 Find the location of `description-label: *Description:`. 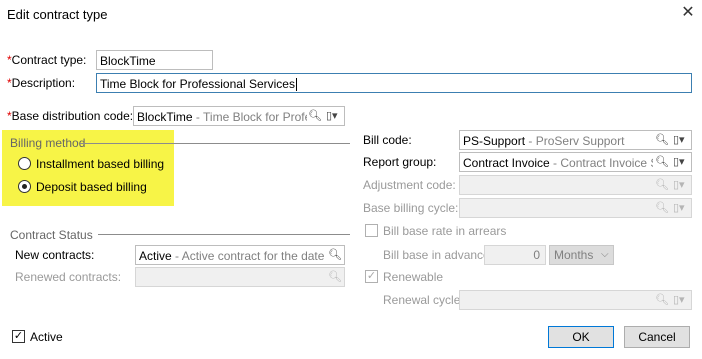

description-label: *Description: is located at coordinates (41, 83).